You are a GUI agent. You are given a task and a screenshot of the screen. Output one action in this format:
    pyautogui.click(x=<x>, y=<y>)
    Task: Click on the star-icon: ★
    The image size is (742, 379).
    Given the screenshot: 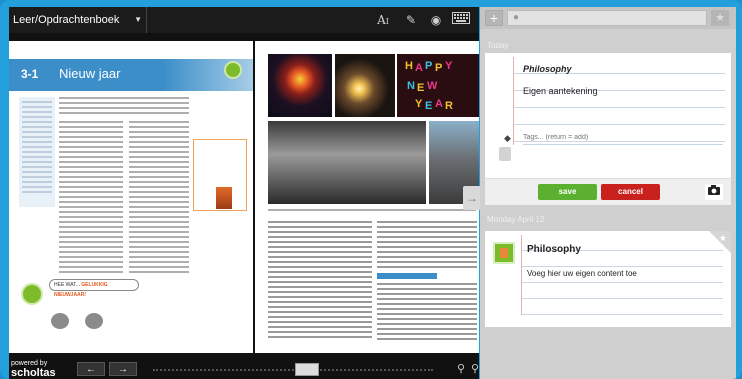 What is the action you would take?
    pyautogui.click(x=723, y=238)
    